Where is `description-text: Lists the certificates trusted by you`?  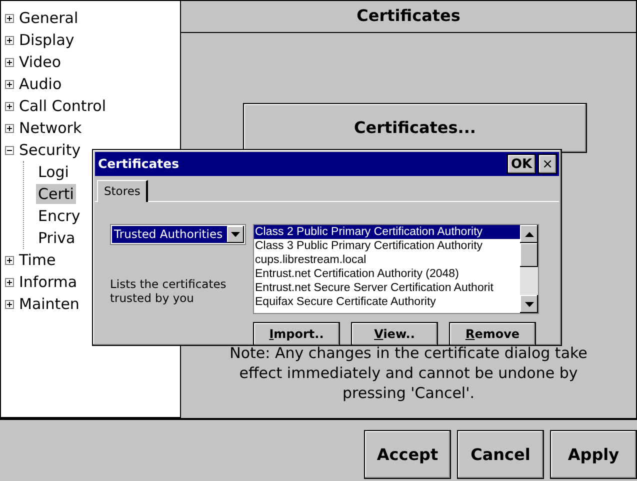 description-text: Lists the certificates trusted by you is located at coordinates (169, 291).